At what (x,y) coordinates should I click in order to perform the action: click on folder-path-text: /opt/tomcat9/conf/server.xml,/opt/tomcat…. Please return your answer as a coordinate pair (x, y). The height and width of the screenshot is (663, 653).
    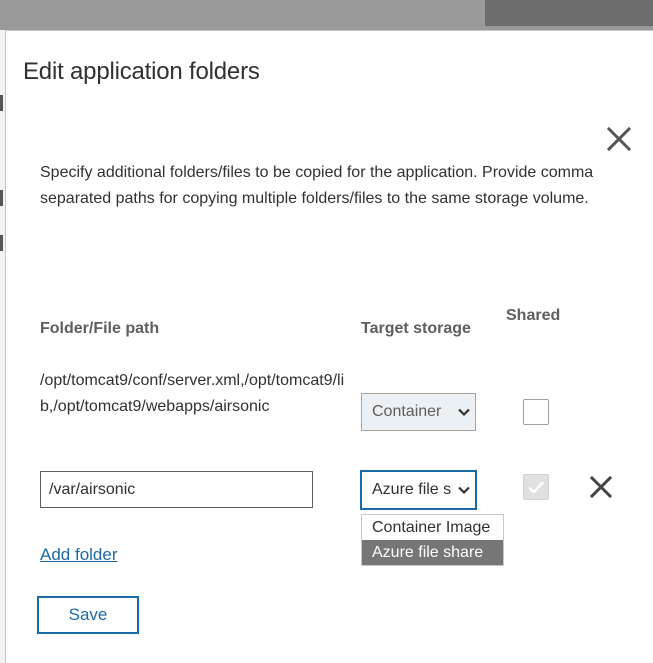
    Looking at the image, I should click on (192, 393).